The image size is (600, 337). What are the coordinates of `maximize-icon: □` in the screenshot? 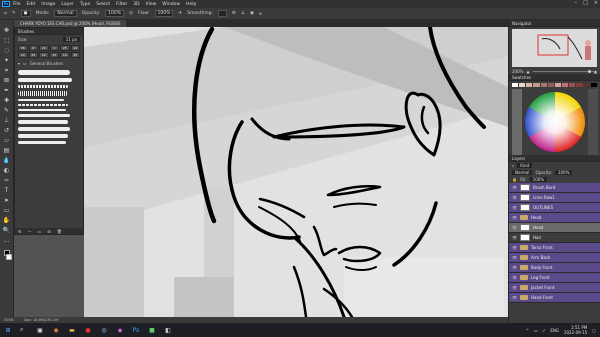 It's located at (585, 3).